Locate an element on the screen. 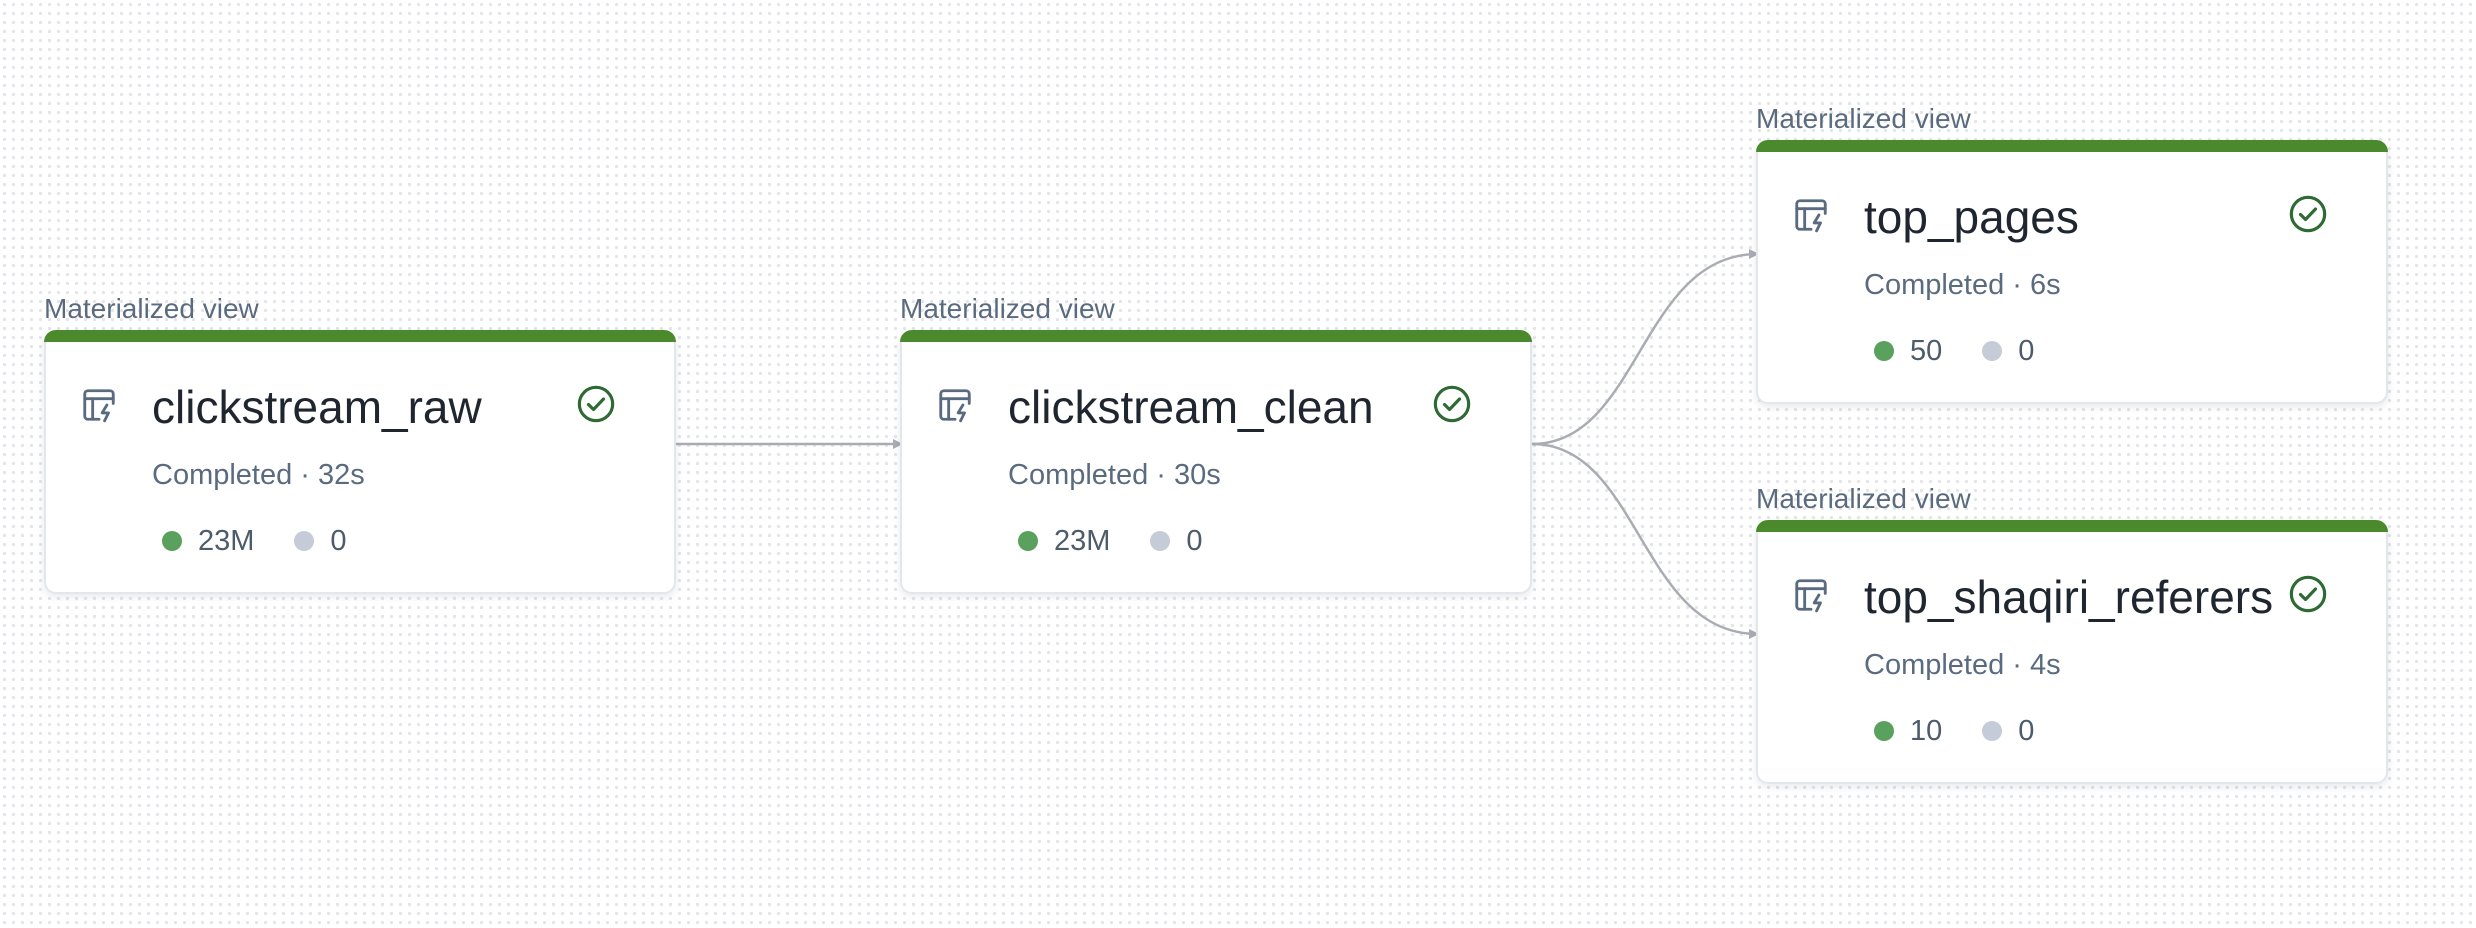 The image size is (2476, 928). metric-success-count: 50 is located at coordinates (1926, 351).